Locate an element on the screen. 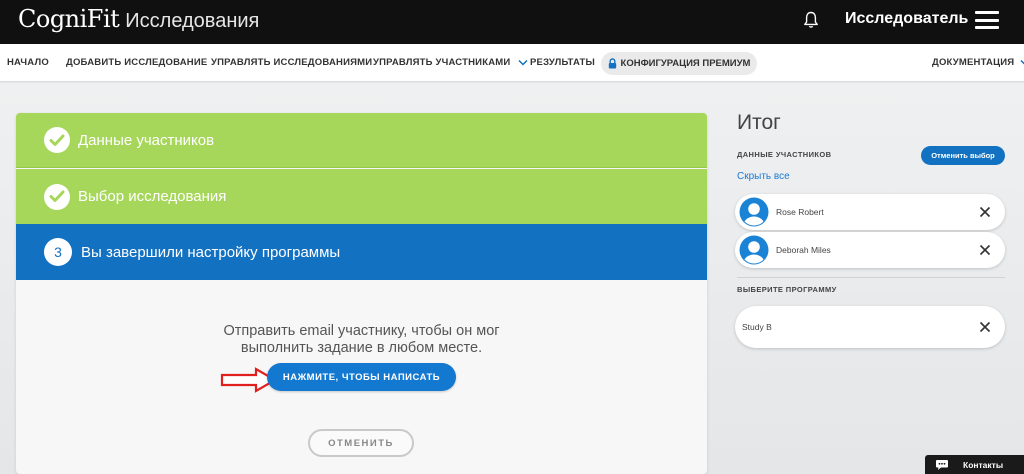 This screenshot has height=474, width=1024. participant-chip: Rose Robert is located at coordinates (870, 212).